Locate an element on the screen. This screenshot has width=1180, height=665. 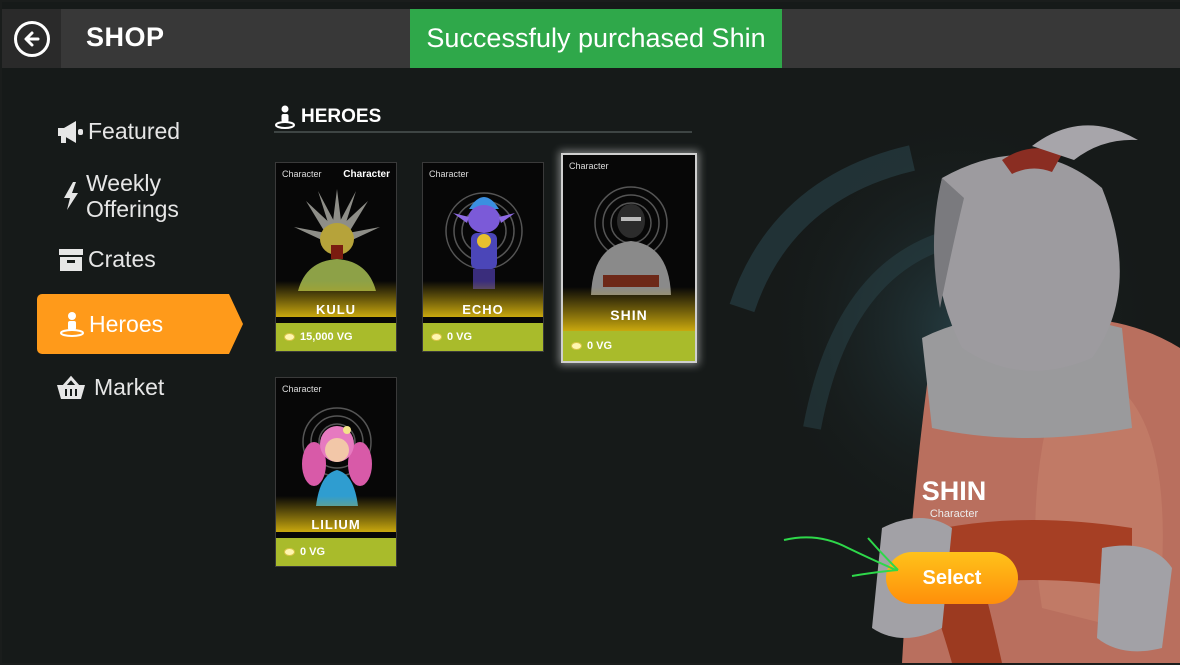
sidebar-item-weekly-offerings: Weekly Offerings is located at coordinates (117, 196).